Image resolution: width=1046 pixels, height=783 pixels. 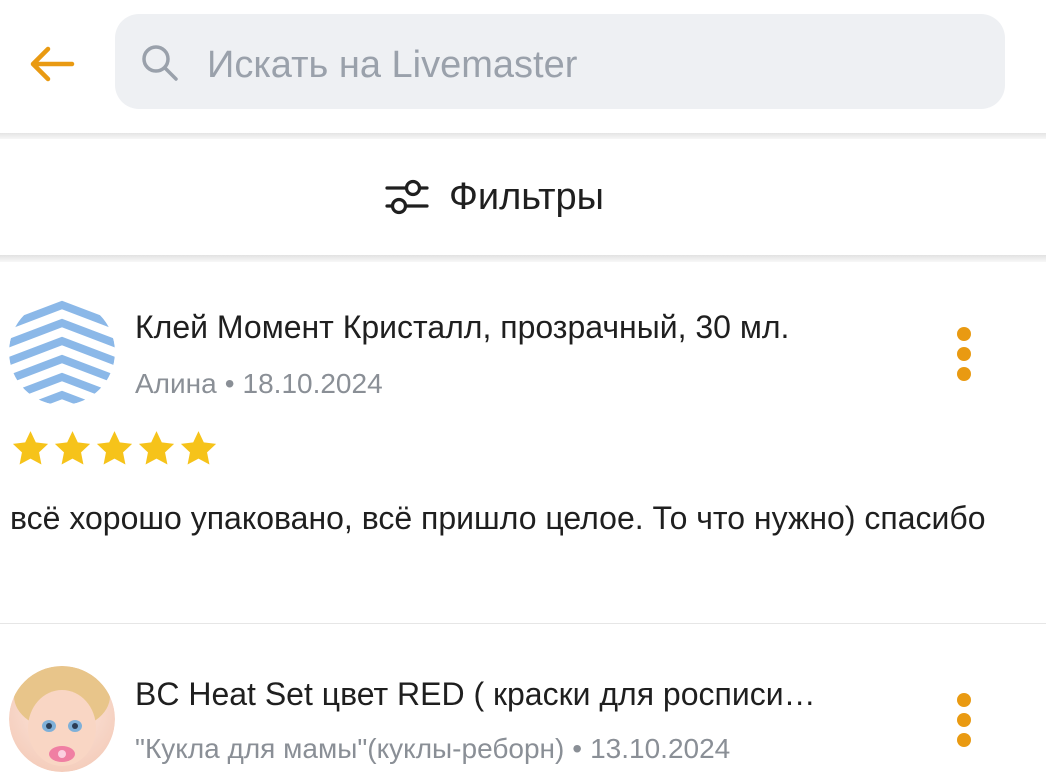 I want to click on back-button, so click(x=51, y=64).